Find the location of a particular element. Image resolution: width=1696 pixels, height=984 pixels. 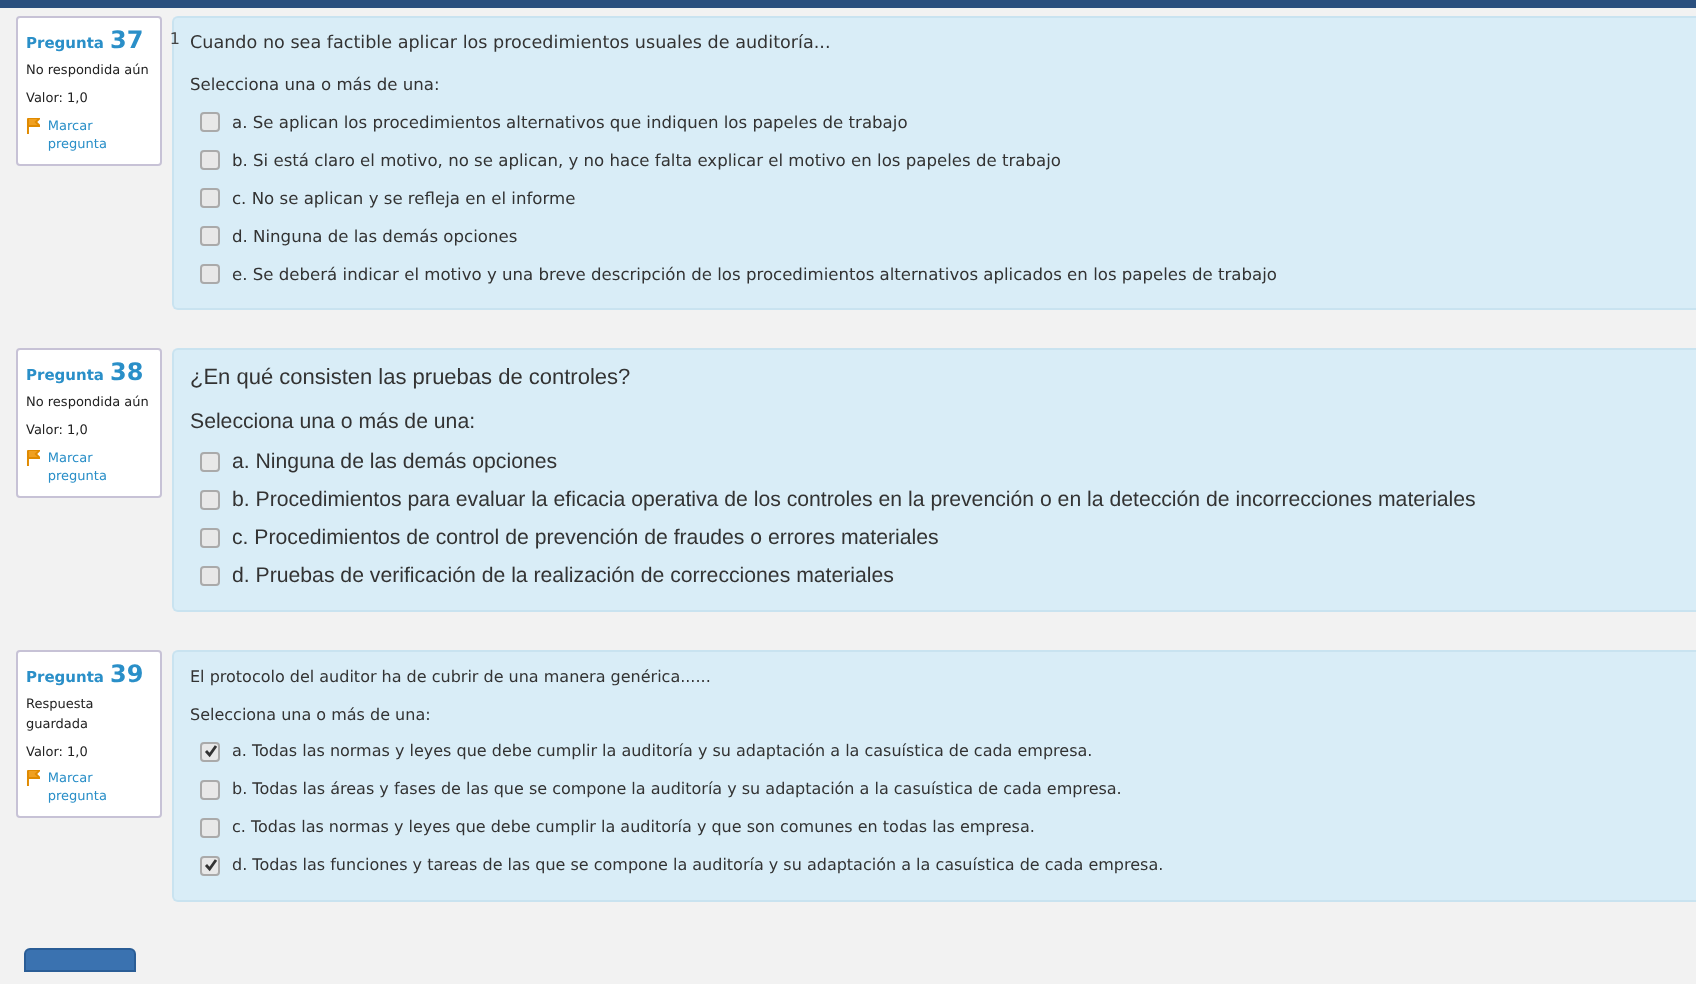

option-text: d. Todas las funciones y tareas de las que se compone la auditoría y su adaptación a la casuística de cada empresa. is located at coordinates (698, 865).